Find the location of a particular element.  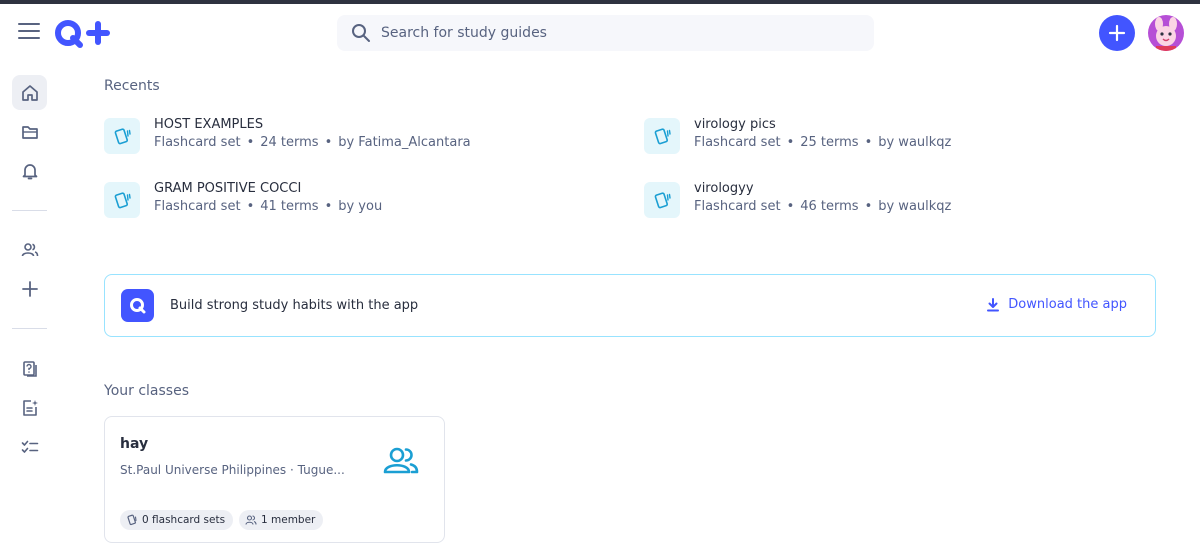

sidebar-item-checklist is located at coordinates (29, 446).